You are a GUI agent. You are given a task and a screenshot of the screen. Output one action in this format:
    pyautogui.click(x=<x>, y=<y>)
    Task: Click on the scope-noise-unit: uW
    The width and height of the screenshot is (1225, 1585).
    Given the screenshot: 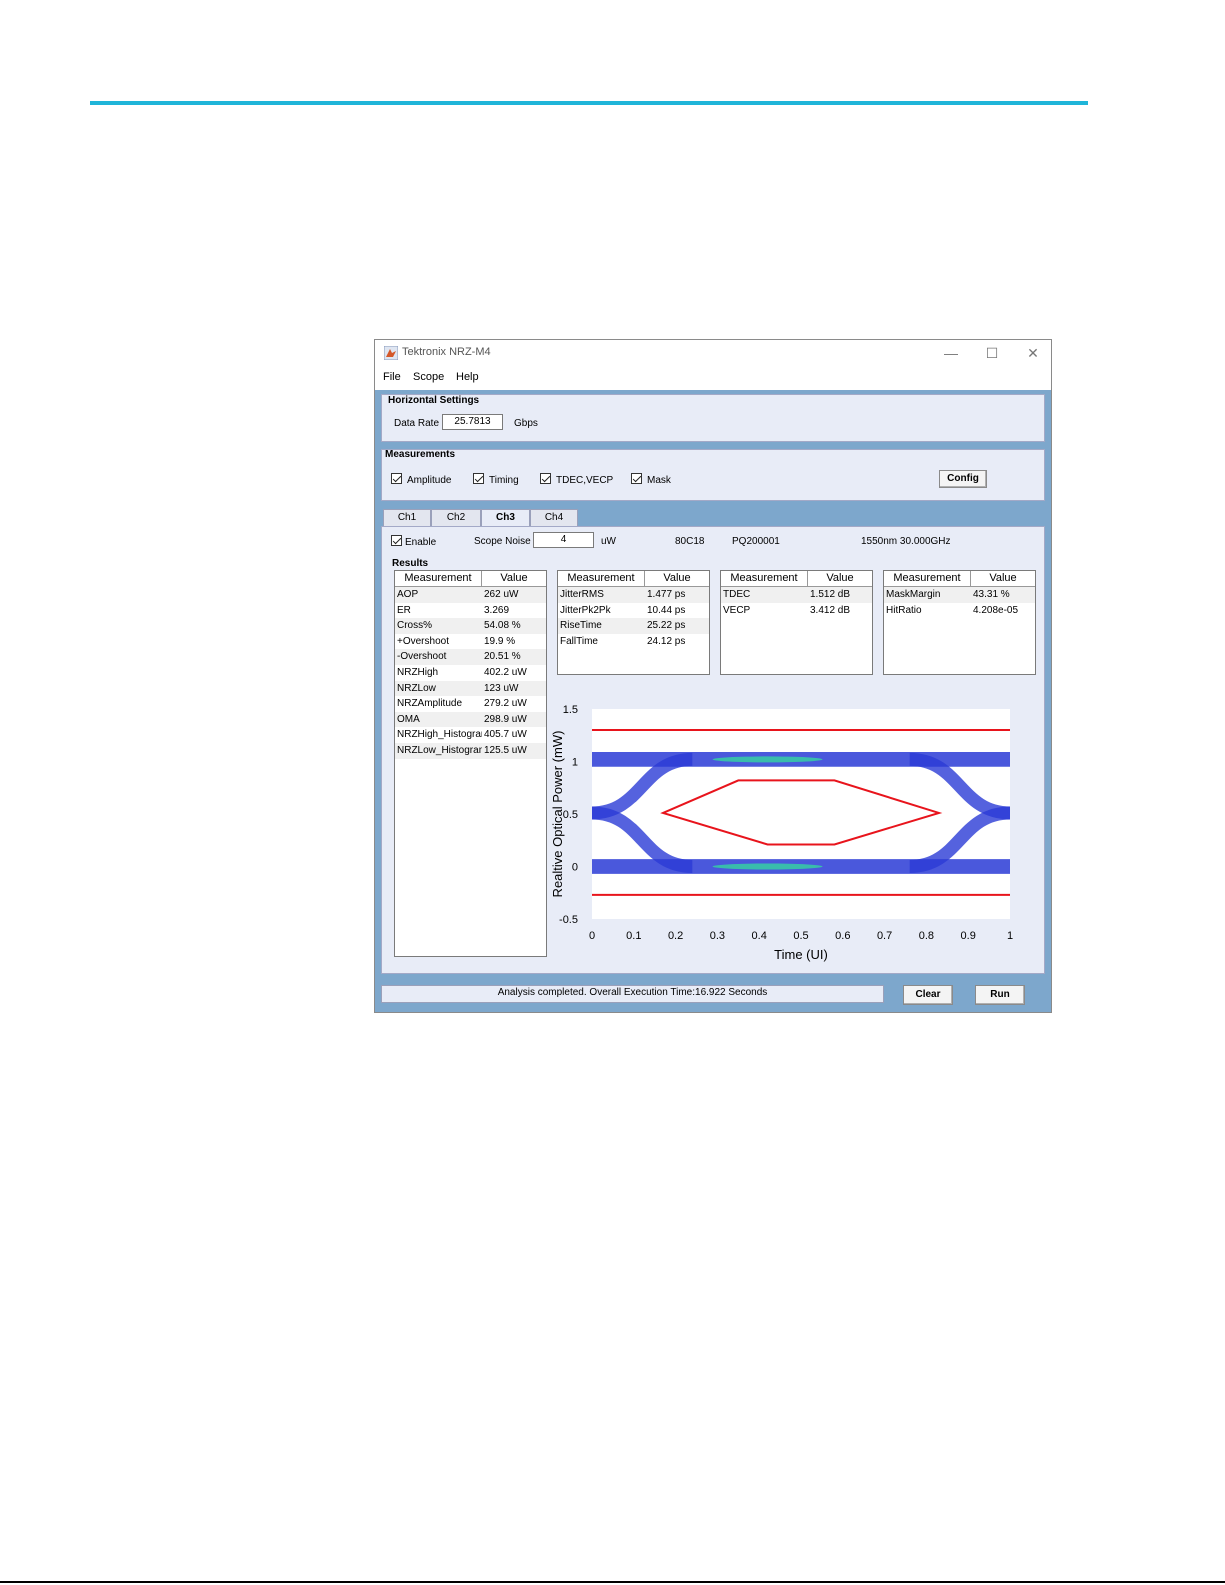 What is the action you would take?
    pyautogui.click(x=608, y=541)
    